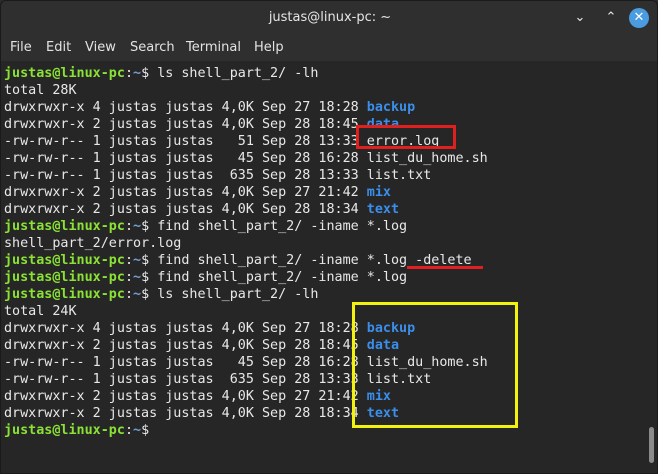  Describe the element at coordinates (427, 158) in the screenshot. I see `file-name: list_du_home.sh` at that location.